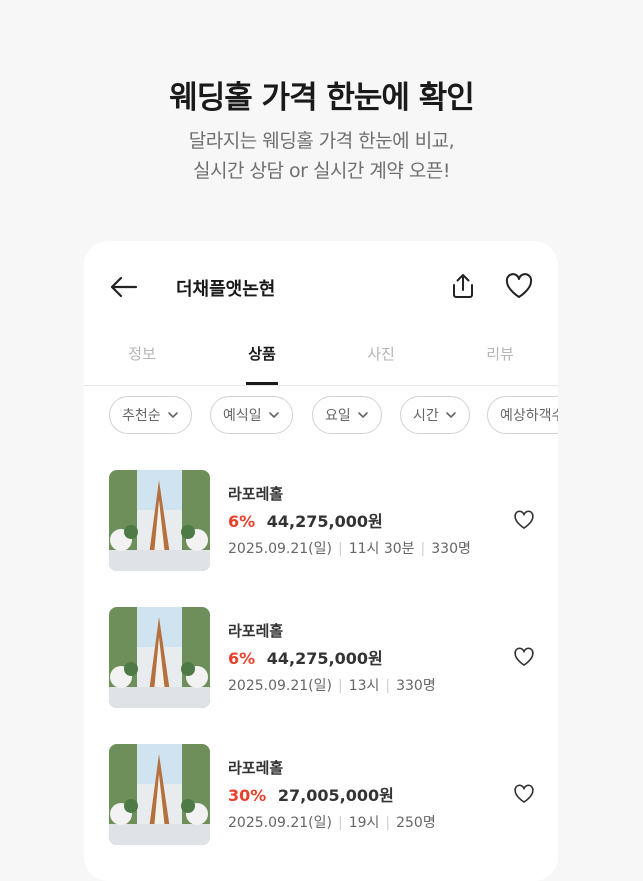  What do you see at coordinates (426, 416) in the screenshot?
I see `filter-time-label: 시간` at bounding box center [426, 416].